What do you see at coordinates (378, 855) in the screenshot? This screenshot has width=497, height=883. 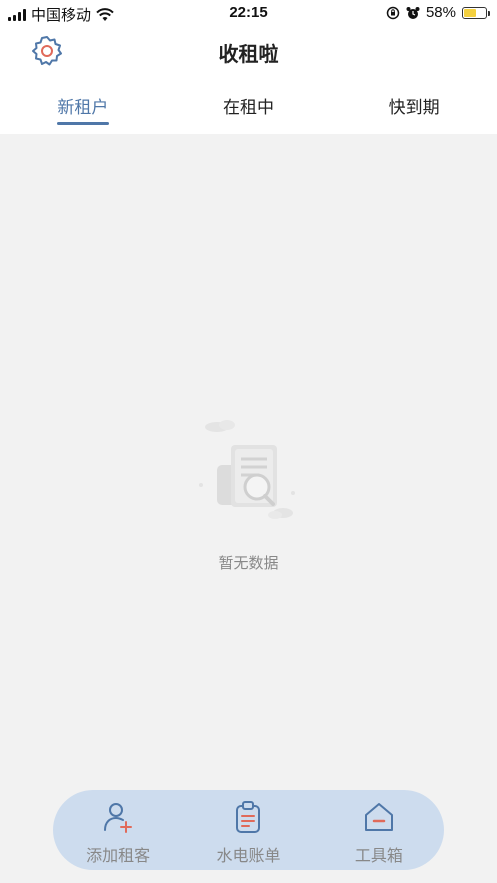 I see `nav-label: 工具箱` at bounding box center [378, 855].